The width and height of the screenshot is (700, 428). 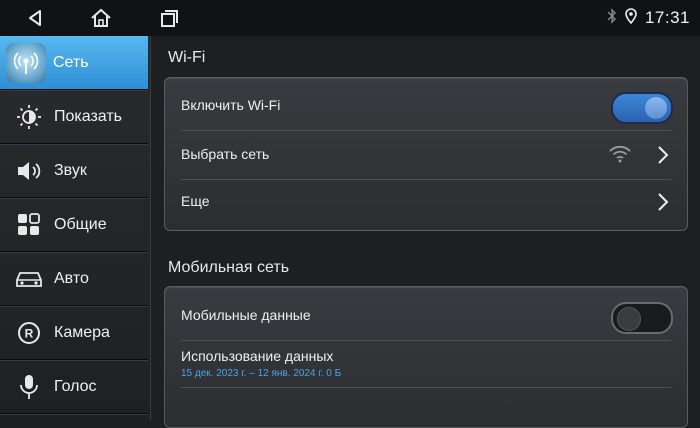 What do you see at coordinates (246, 315) in the screenshot?
I see `mobile-data-label: Мобильные данные` at bounding box center [246, 315].